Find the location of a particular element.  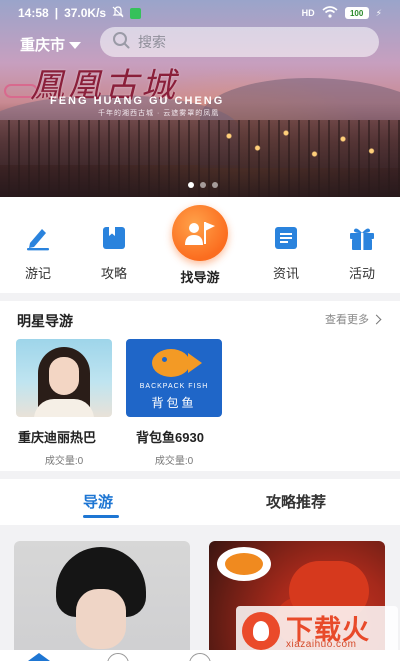

banner-small-text: 千年的湘西古城 · 云遮雾罩的凤凰 is located at coordinates (159, 113).